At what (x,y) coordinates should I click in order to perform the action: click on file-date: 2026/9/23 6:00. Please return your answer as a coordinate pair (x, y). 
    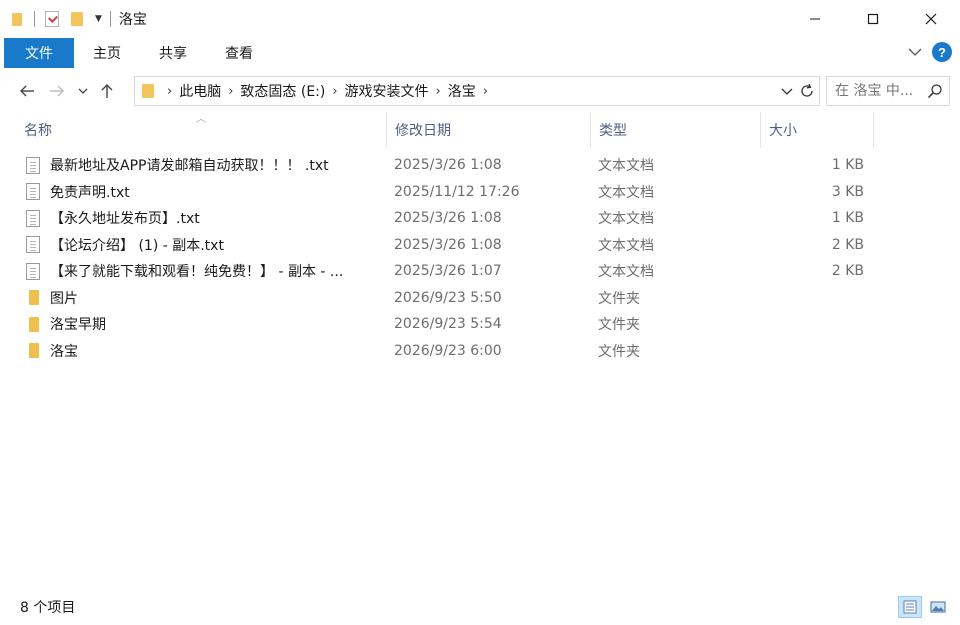
    Looking at the image, I should click on (448, 350).